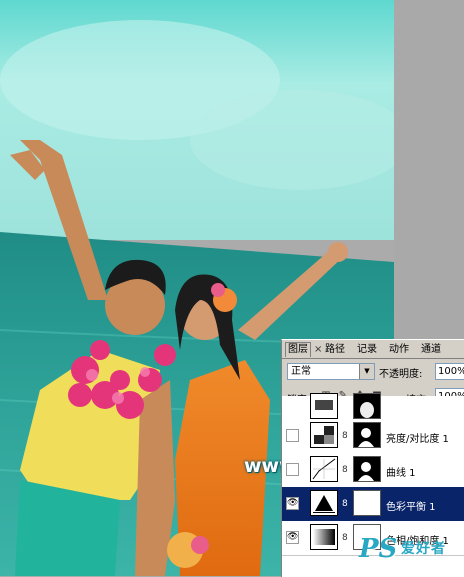 The image size is (464, 577). What do you see at coordinates (427, 563) in the screenshot?
I see `logo-url: www.psahz.com` at bounding box center [427, 563].